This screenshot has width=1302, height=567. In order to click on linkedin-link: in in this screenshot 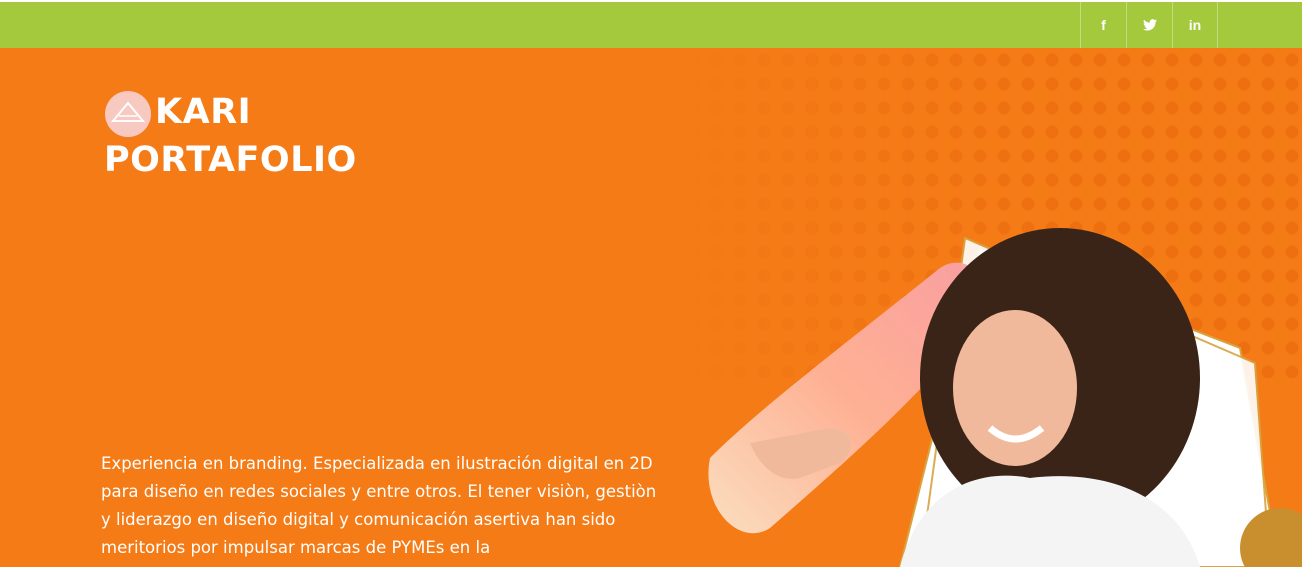, I will do `click(1195, 25)`.